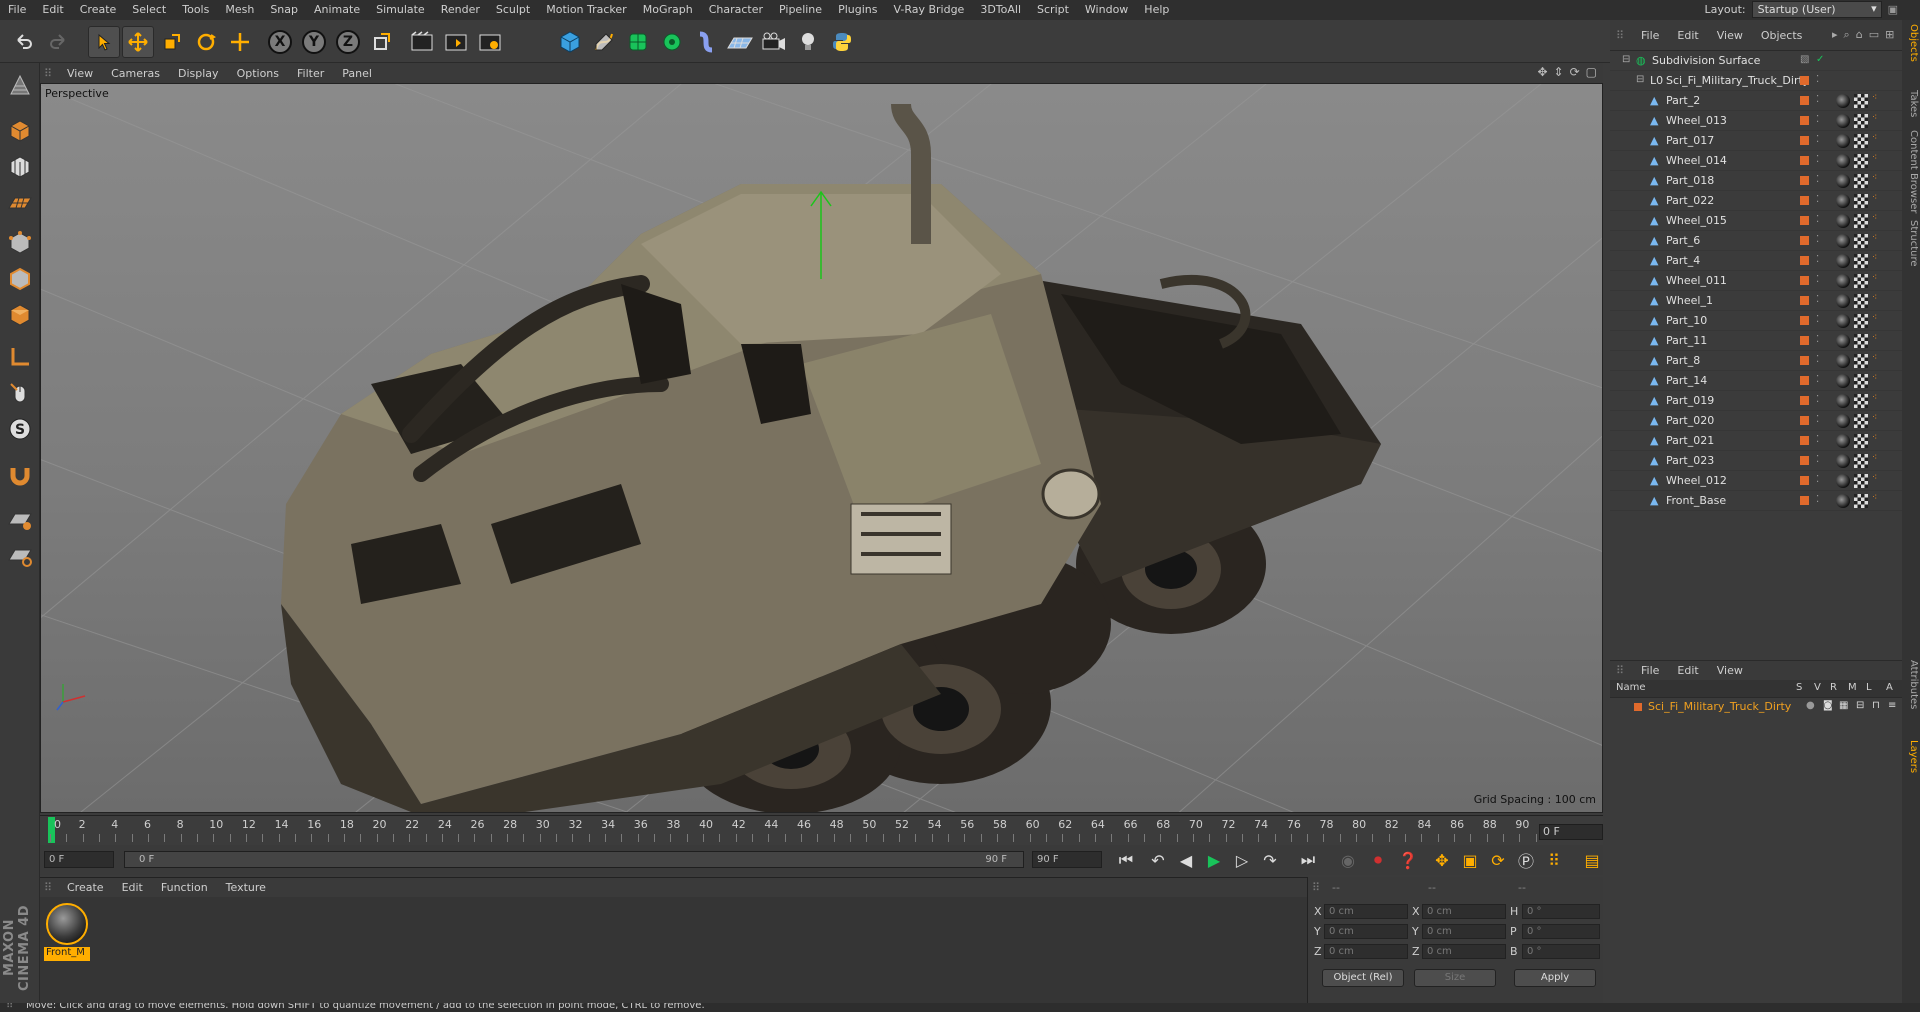 The width and height of the screenshot is (1920, 1012). What do you see at coordinates (1650, 35) in the screenshot?
I see `object-menu-file: File` at bounding box center [1650, 35].